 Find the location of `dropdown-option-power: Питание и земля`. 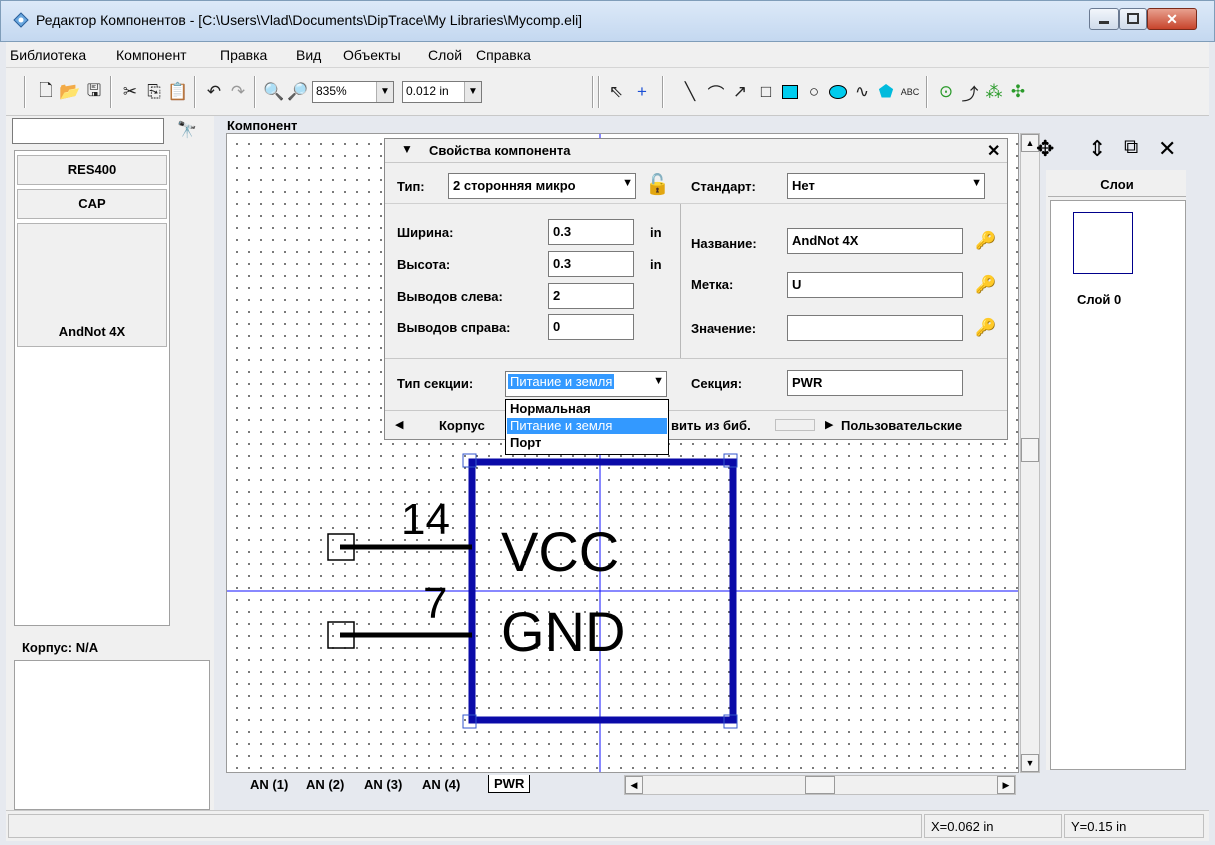

dropdown-option-power: Питание и земля is located at coordinates (587, 426).